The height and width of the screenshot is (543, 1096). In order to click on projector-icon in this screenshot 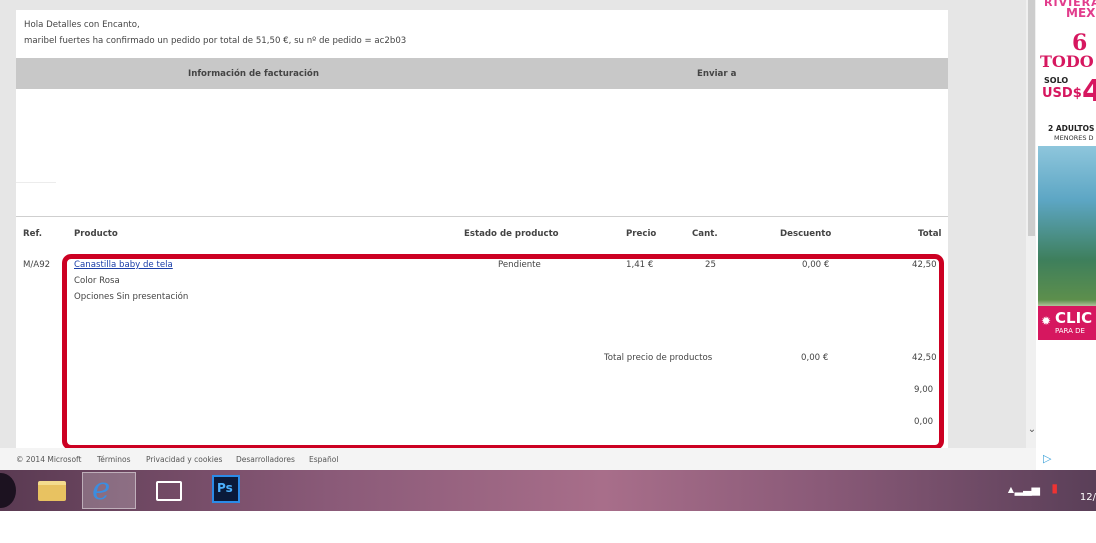, I will do `click(169, 491)`.